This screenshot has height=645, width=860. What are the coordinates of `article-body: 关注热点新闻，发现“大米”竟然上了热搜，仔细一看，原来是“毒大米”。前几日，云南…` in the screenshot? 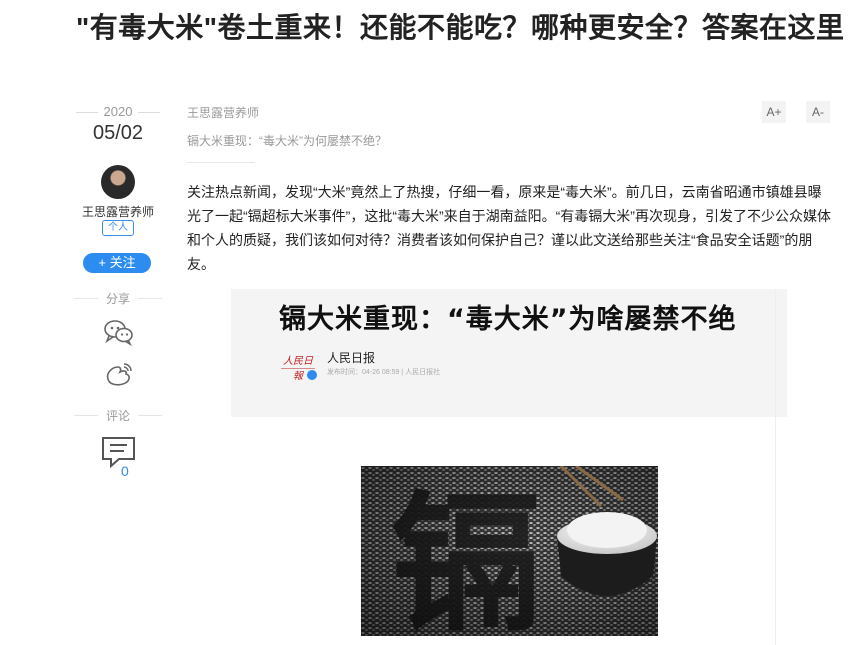 It's located at (509, 228).